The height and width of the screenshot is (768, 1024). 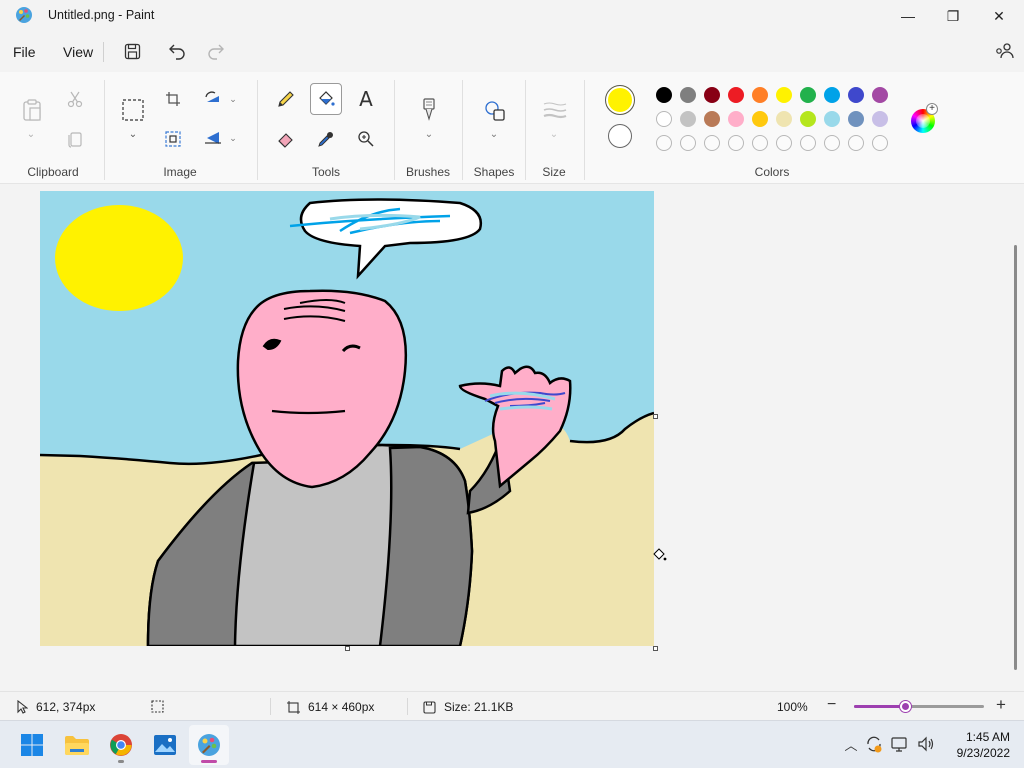 I want to click on rotate-dropdown-chevron-icon: ⌄, so click(x=233, y=99).